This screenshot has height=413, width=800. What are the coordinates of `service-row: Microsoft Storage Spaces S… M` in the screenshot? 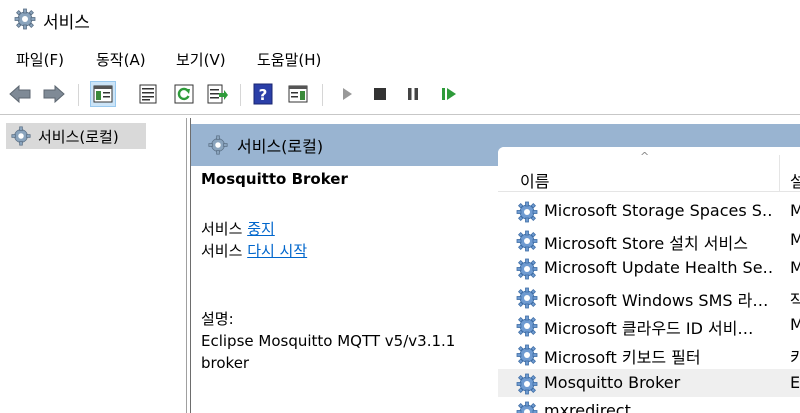 It's located at (649, 211).